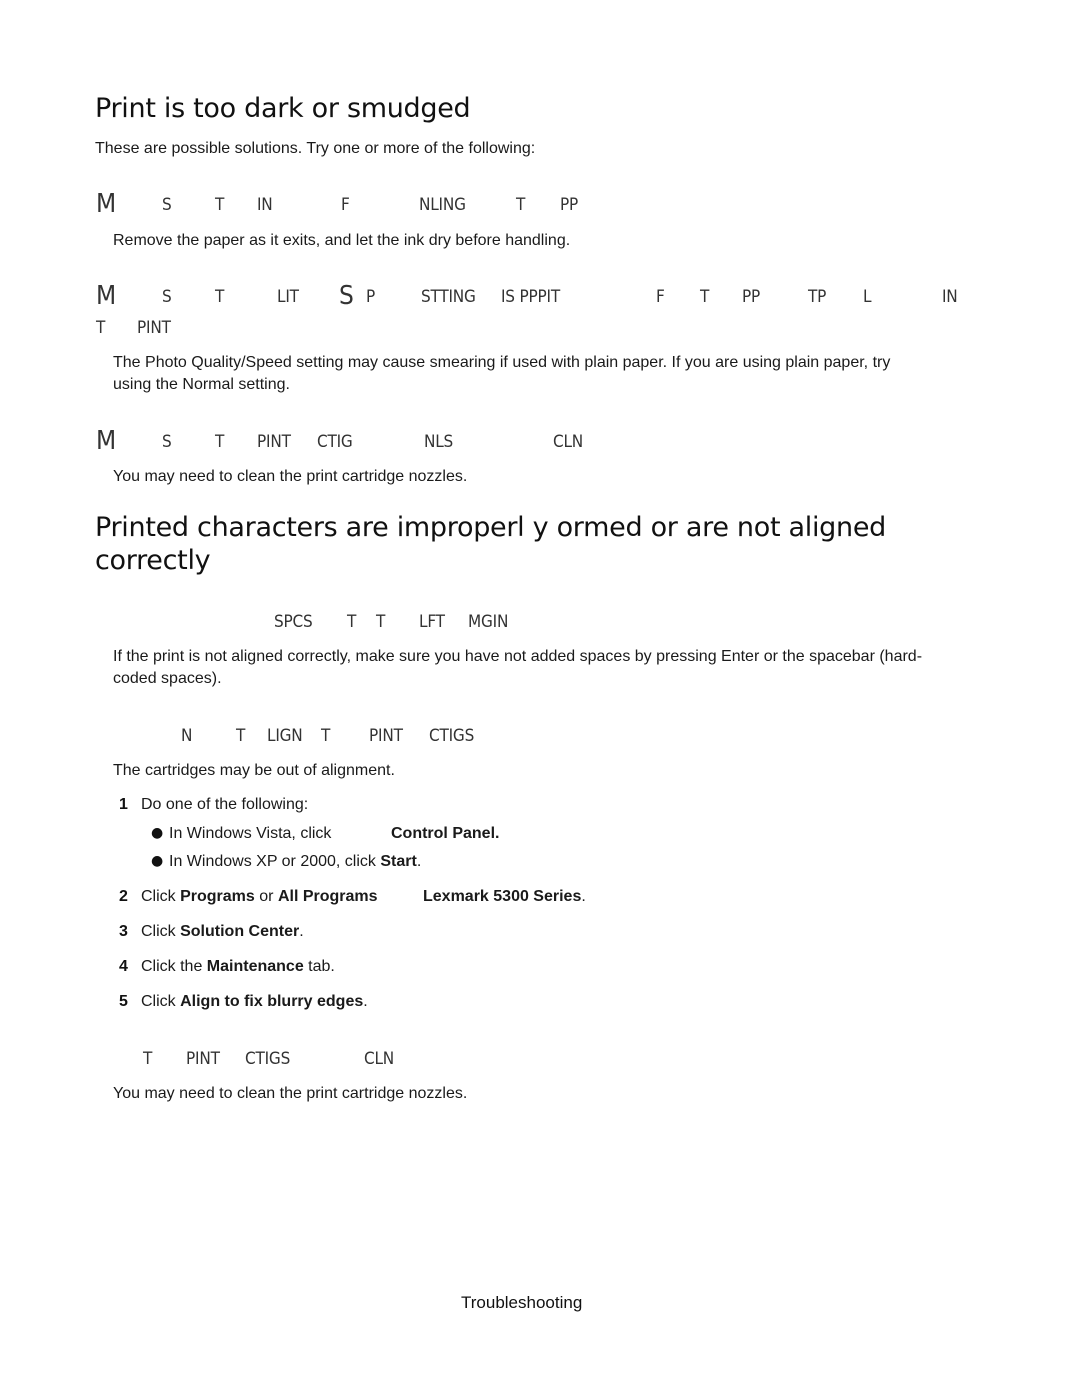 This screenshot has width=1080, height=1397. I want to click on step-post: tab., so click(319, 966).